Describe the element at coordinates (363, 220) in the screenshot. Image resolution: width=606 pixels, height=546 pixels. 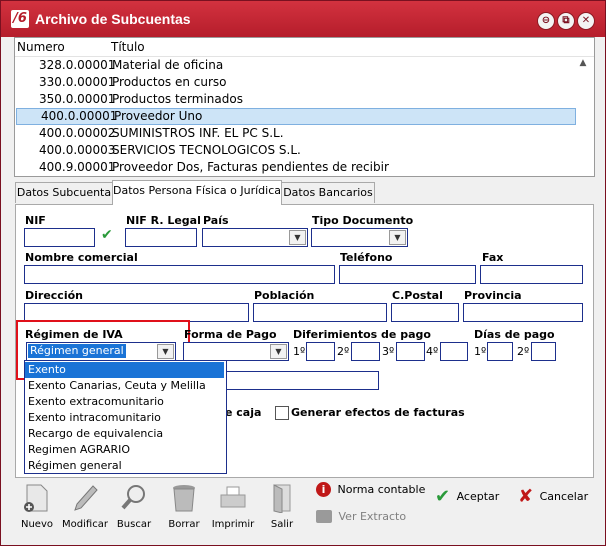
I see `tipo-documento-label: Tipo Documento` at that location.